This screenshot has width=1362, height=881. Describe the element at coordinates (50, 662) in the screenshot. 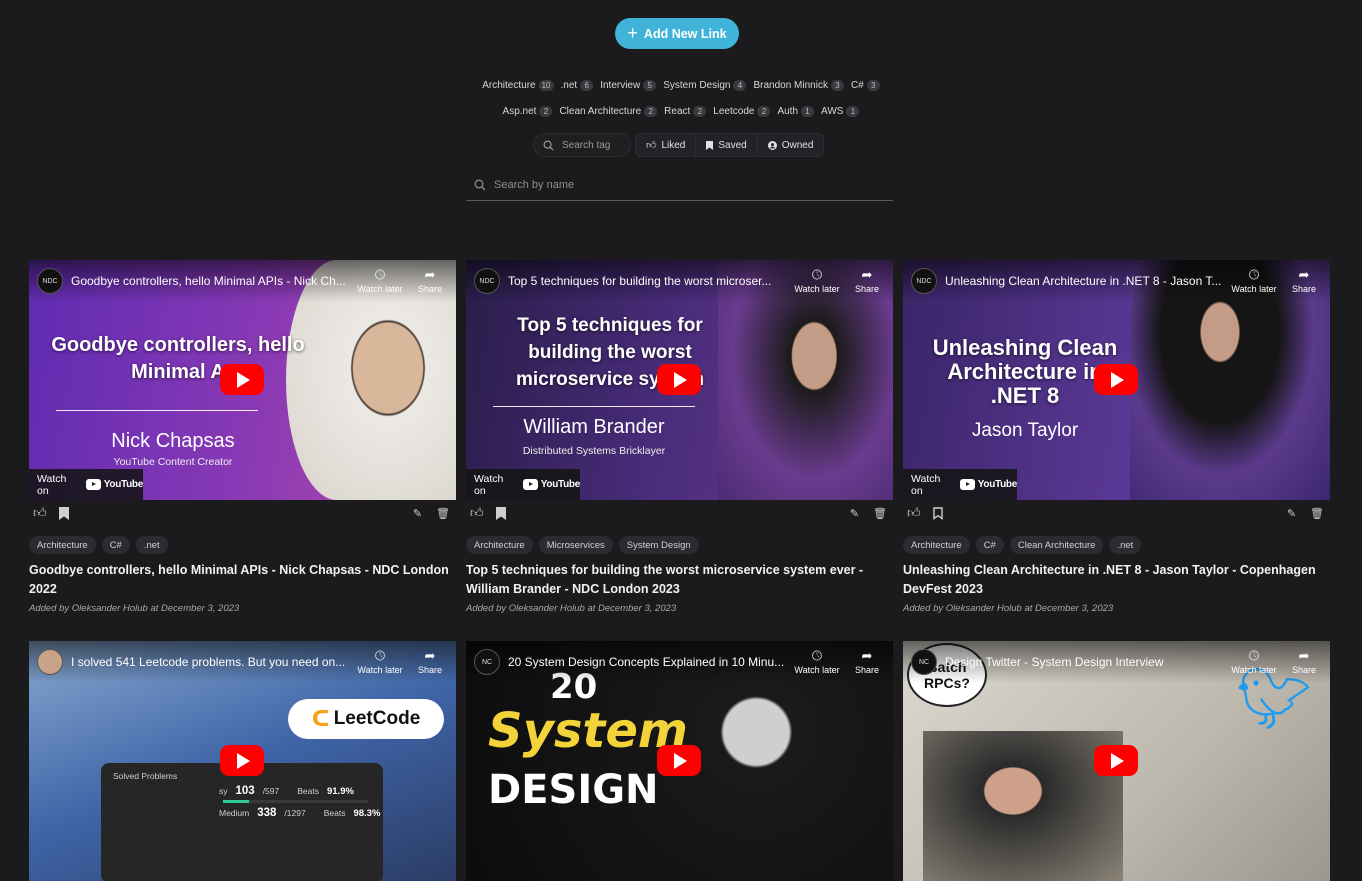

I see `channel-avatar` at that location.